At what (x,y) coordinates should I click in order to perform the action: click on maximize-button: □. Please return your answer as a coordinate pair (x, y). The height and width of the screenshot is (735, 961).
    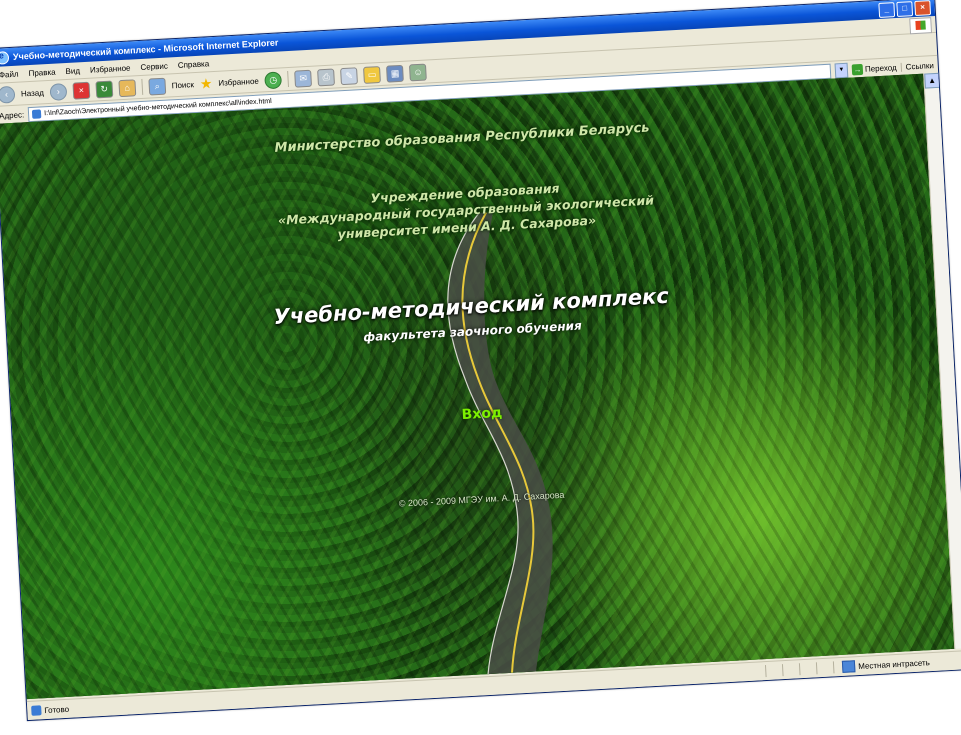
    Looking at the image, I should click on (905, 8).